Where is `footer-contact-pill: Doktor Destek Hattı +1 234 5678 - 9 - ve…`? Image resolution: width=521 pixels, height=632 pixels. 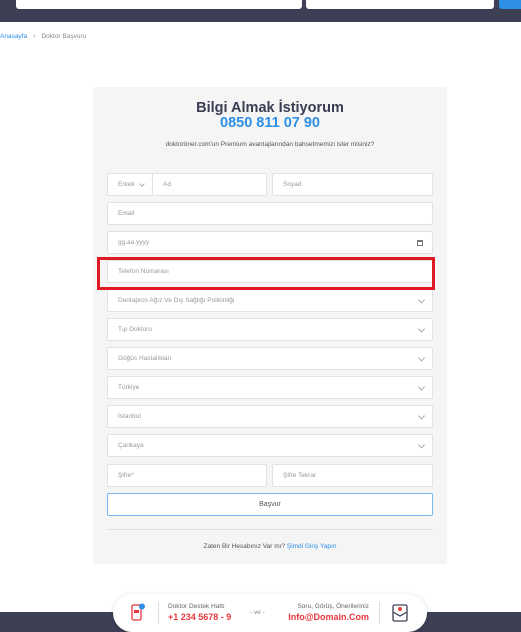
footer-contact-pill: Doktor Destek Hattı +1 234 5678 - 9 - ve… is located at coordinates (270, 613).